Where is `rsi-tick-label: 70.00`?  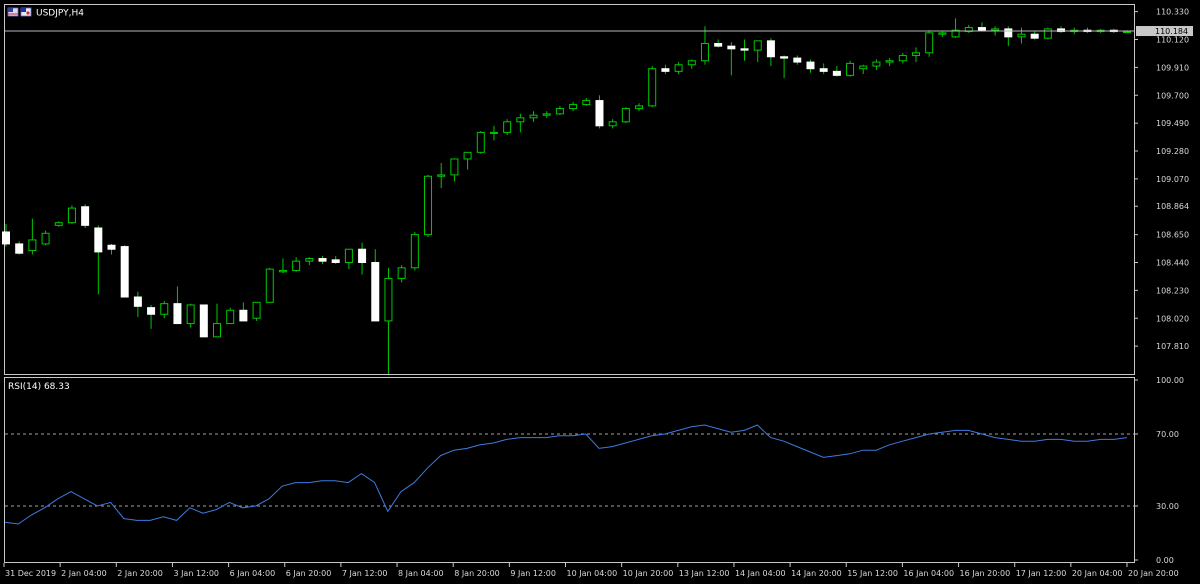
rsi-tick-label: 70.00 is located at coordinates (1167, 434).